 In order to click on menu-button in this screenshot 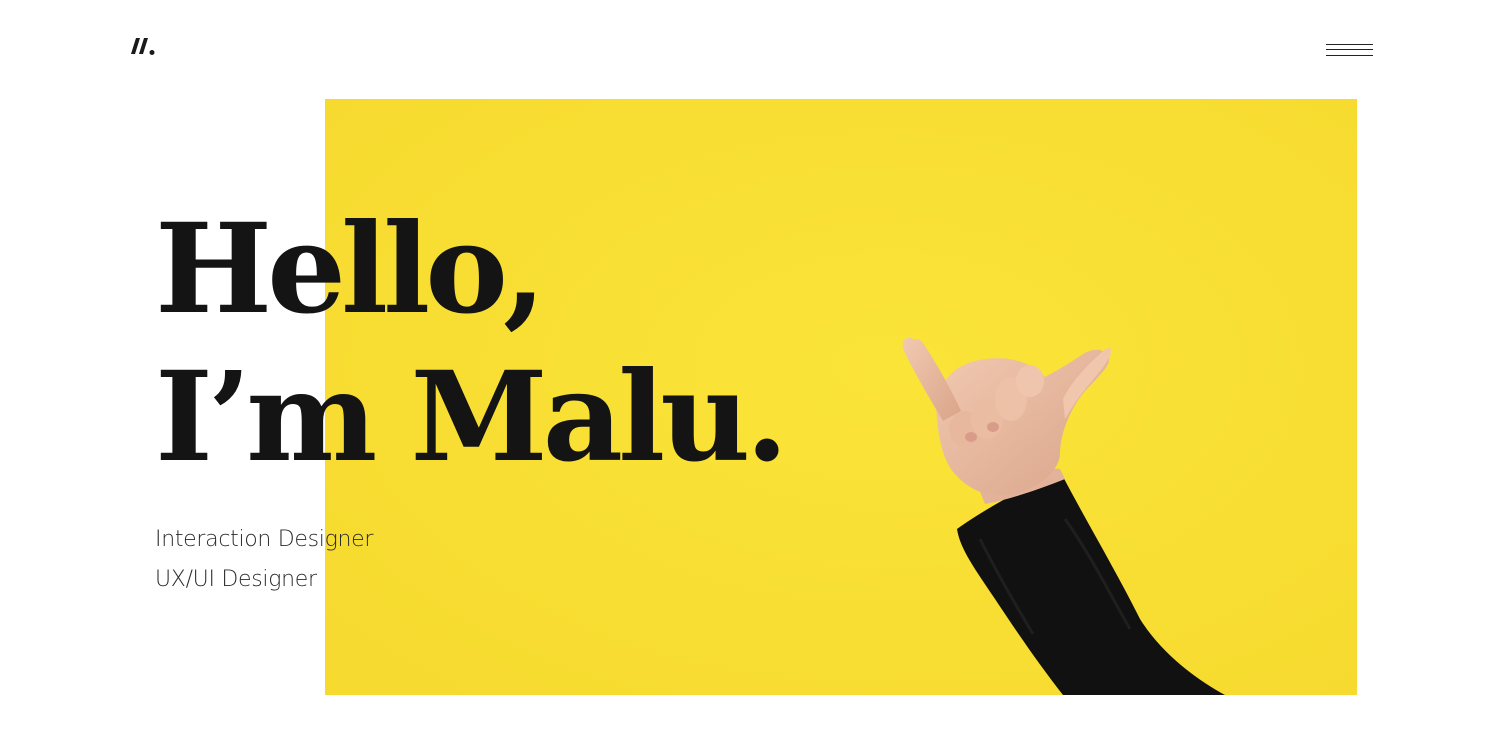, I will do `click(1350, 50)`.